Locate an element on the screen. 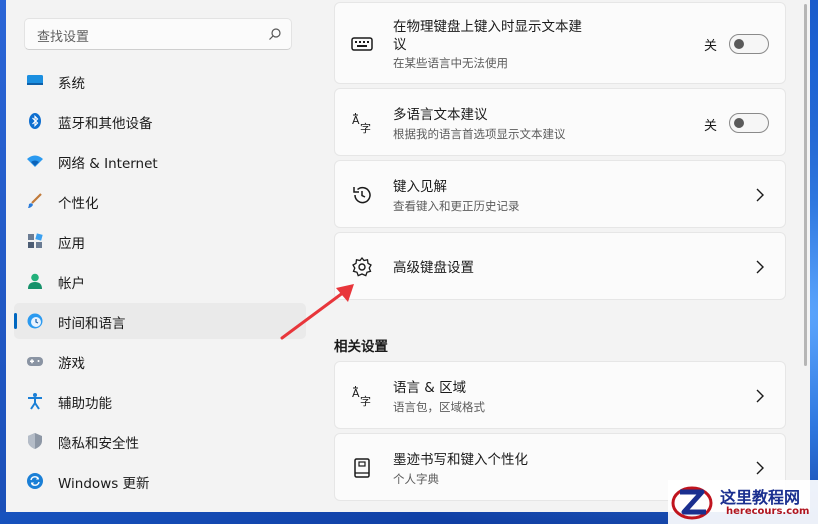  card-title: 键入见解 is located at coordinates (420, 187).